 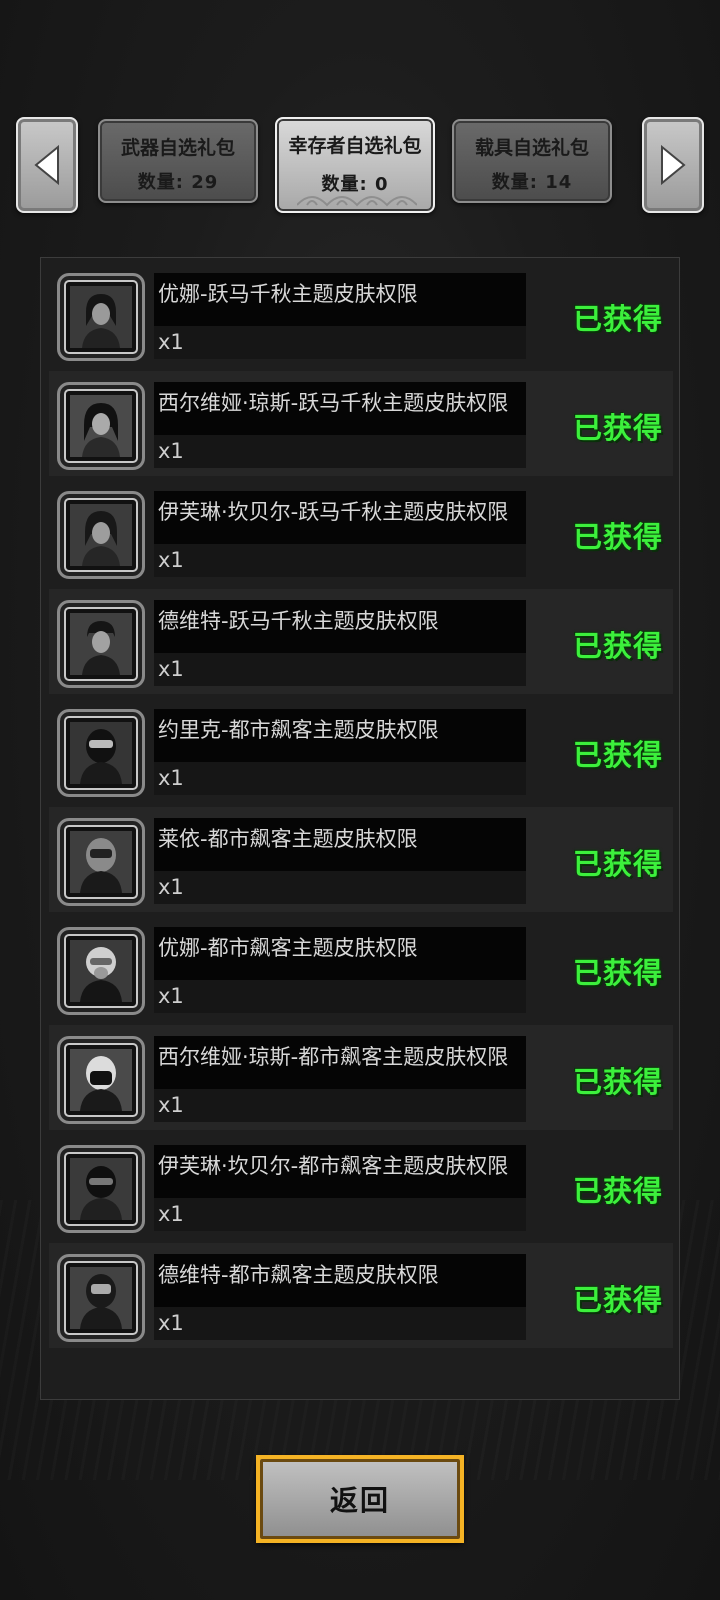 I want to click on item-name: 伊芙琳·坎贝尔-跃马千秋主题皮肤权限, so click(x=340, y=517).